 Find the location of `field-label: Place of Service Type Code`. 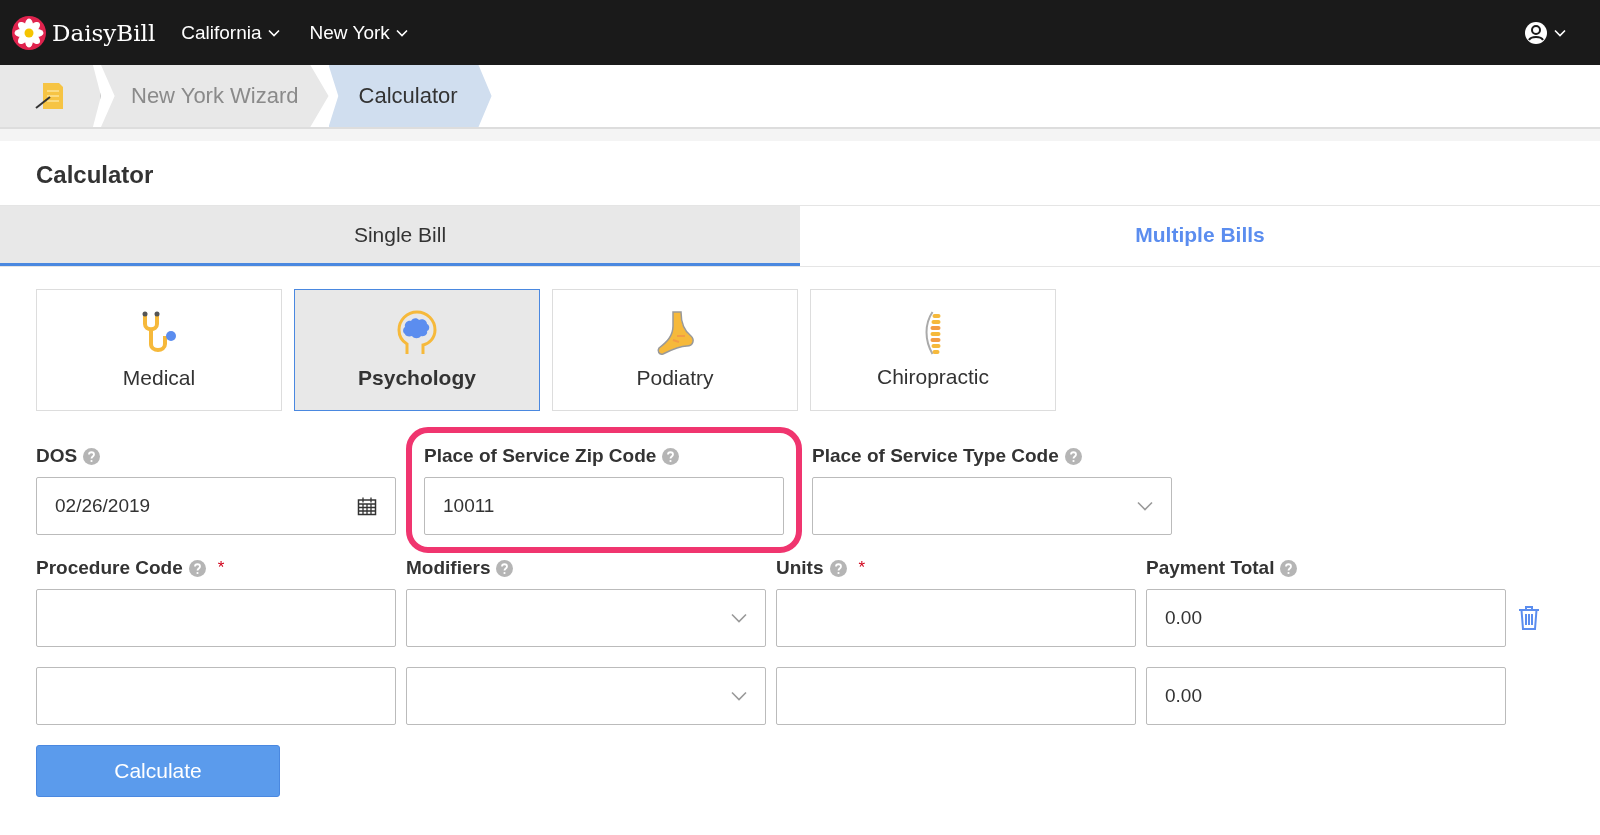

field-label: Place of Service Type Code is located at coordinates (935, 456).